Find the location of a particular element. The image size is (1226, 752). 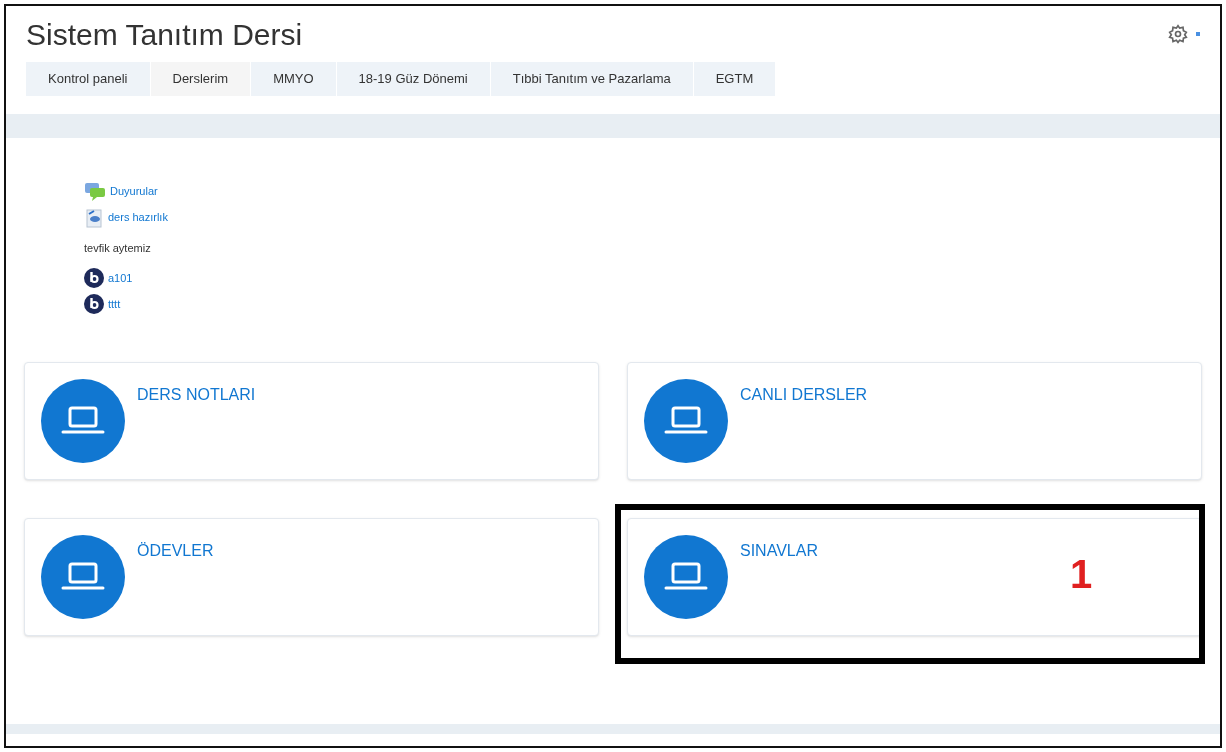

activity-link: tttt is located at coordinates (114, 304).